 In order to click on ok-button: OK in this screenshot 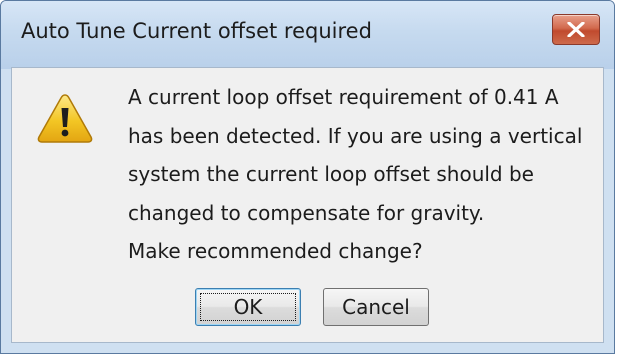, I will do `click(248, 307)`.